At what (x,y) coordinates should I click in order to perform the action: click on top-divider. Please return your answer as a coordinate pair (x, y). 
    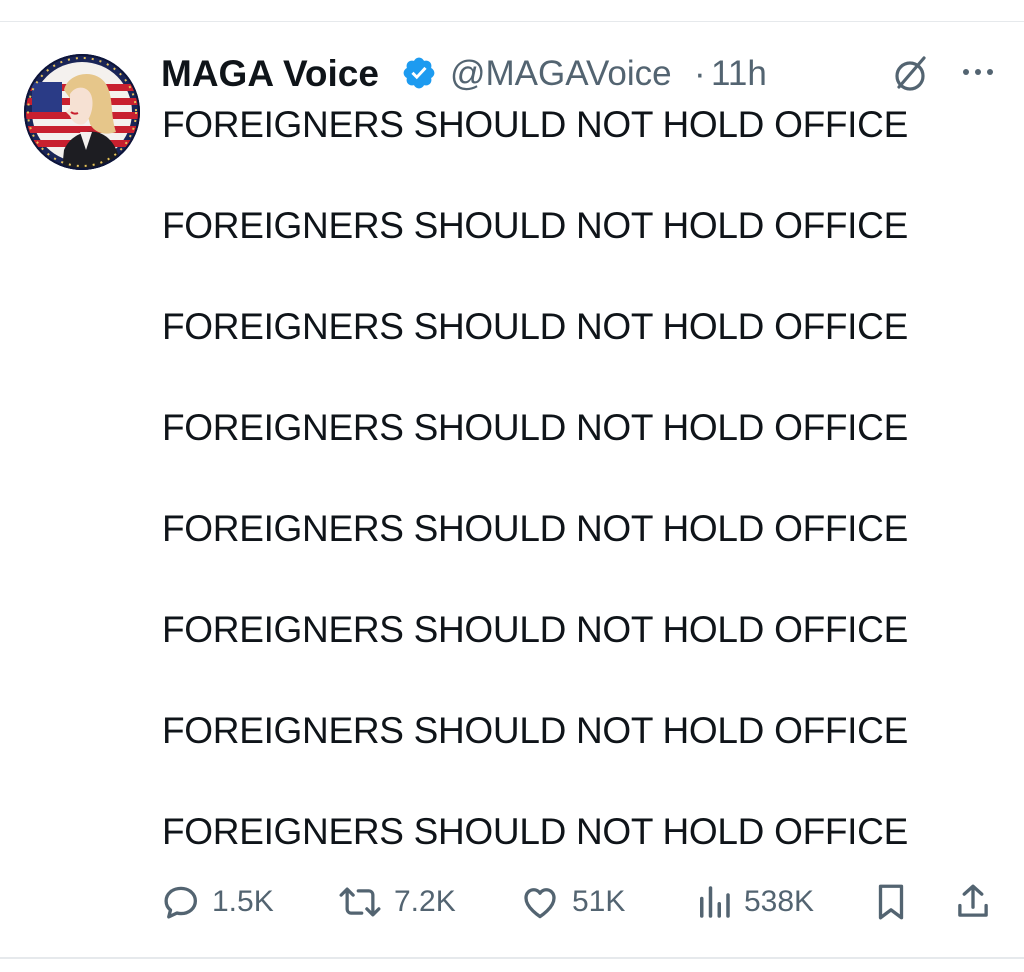
    Looking at the image, I should click on (512, 21).